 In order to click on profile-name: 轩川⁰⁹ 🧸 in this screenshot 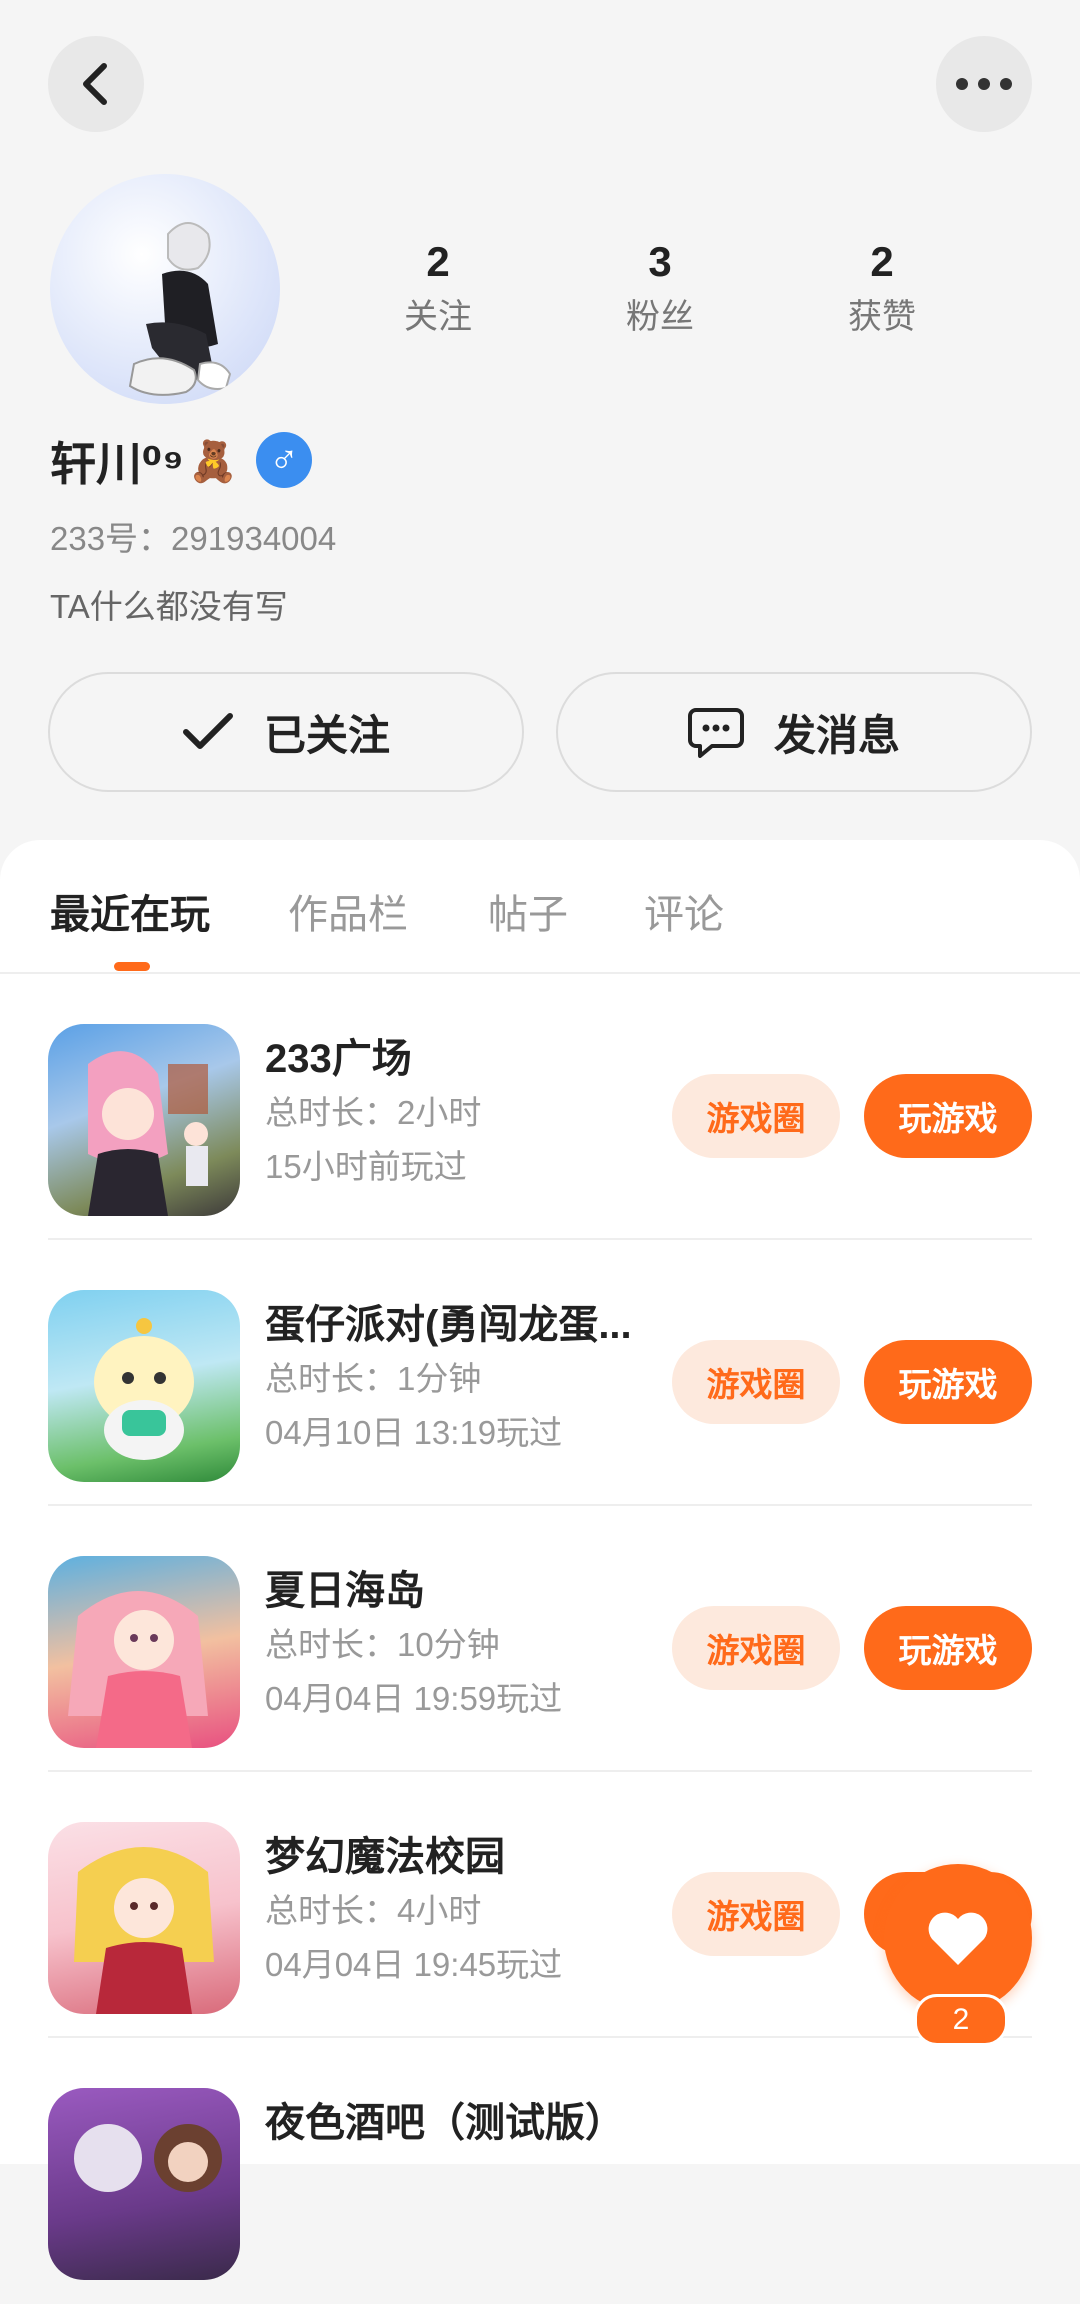, I will do `click(144, 461)`.